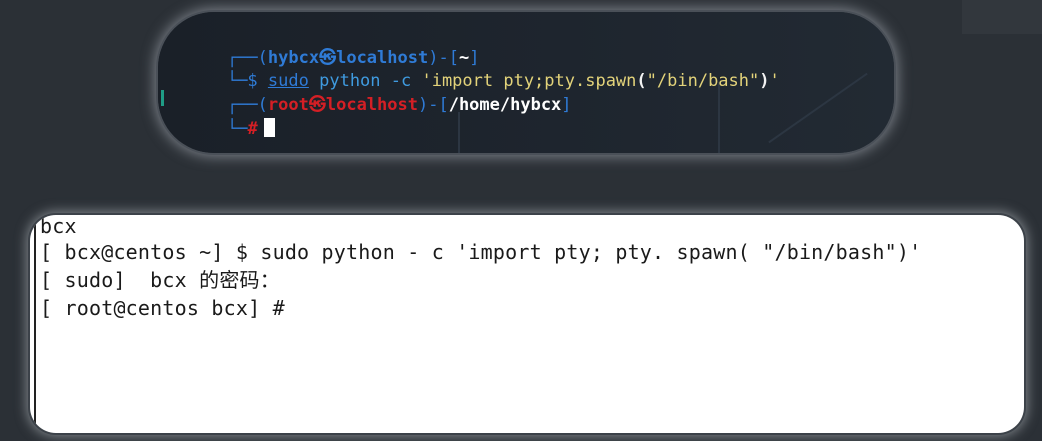 This screenshot has height=441, width=1042. I want to click on command-paren: (, so click(641, 81).